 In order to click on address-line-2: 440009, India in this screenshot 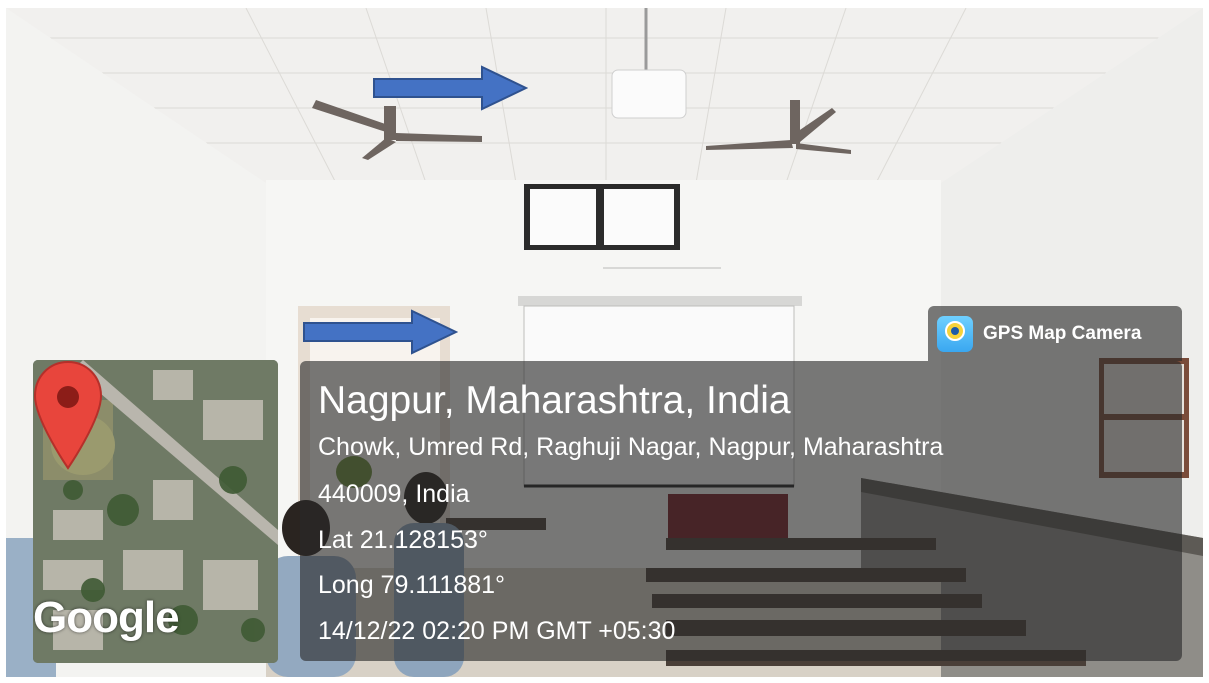, I will do `click(394, 494)`.